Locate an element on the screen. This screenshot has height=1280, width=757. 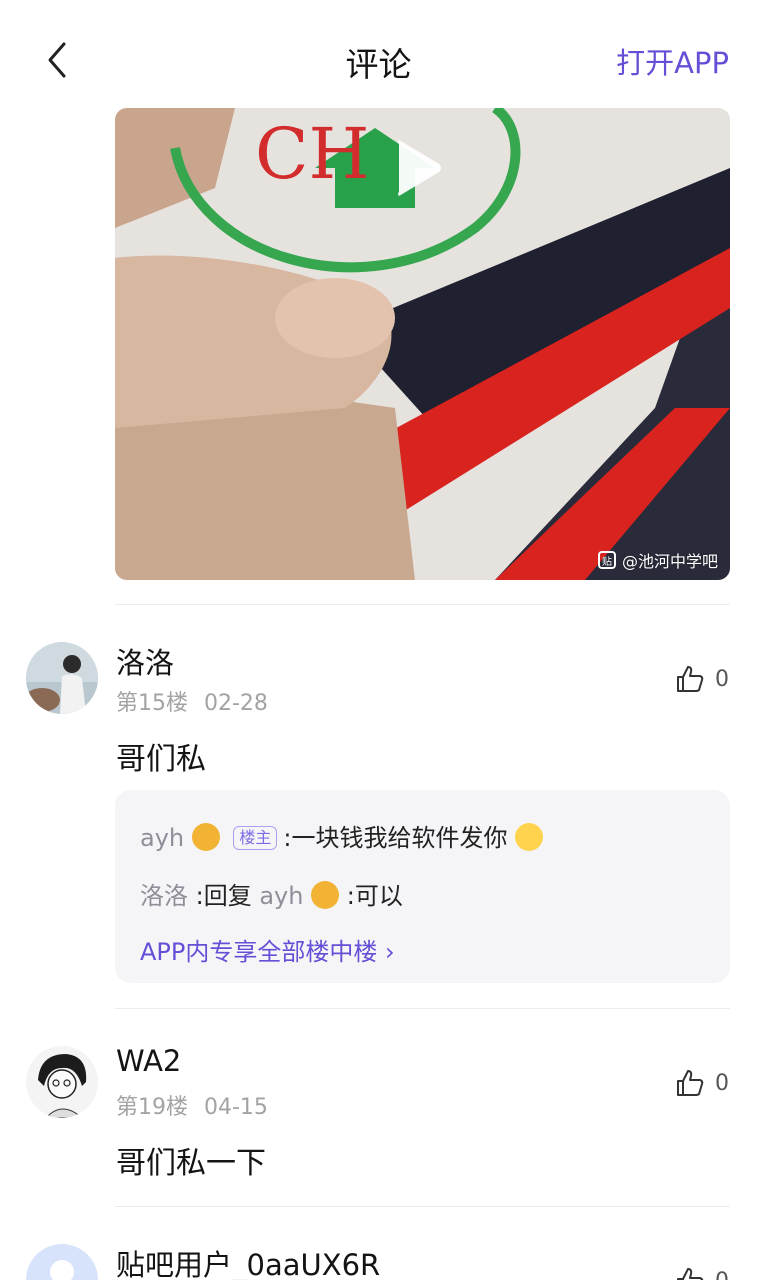
reply-username: 洛洛 is located at coordinates (164, 896).